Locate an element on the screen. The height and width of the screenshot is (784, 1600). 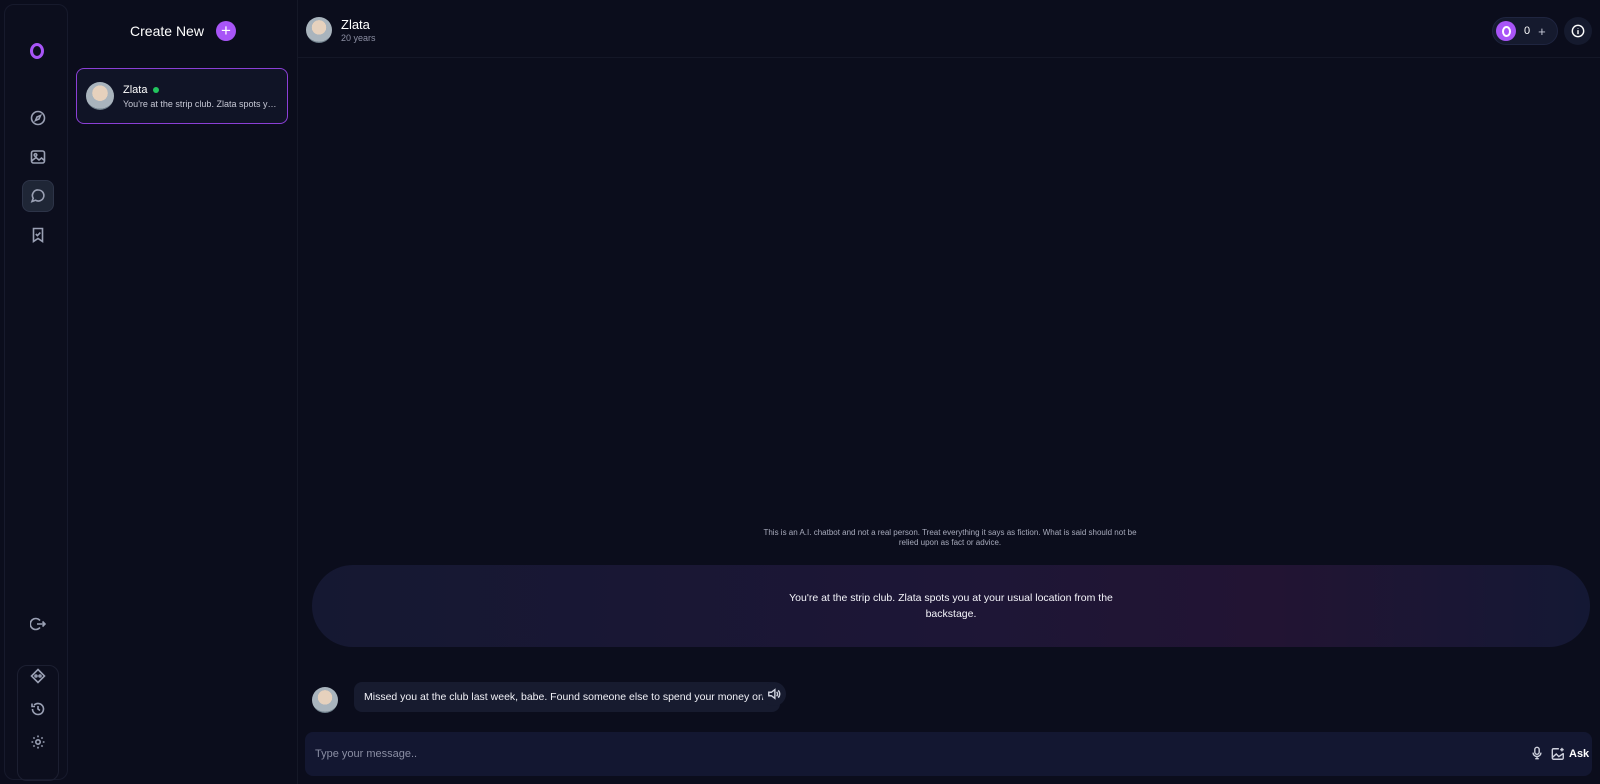
create-new-label: Create New is located at coordinates (167, 31).